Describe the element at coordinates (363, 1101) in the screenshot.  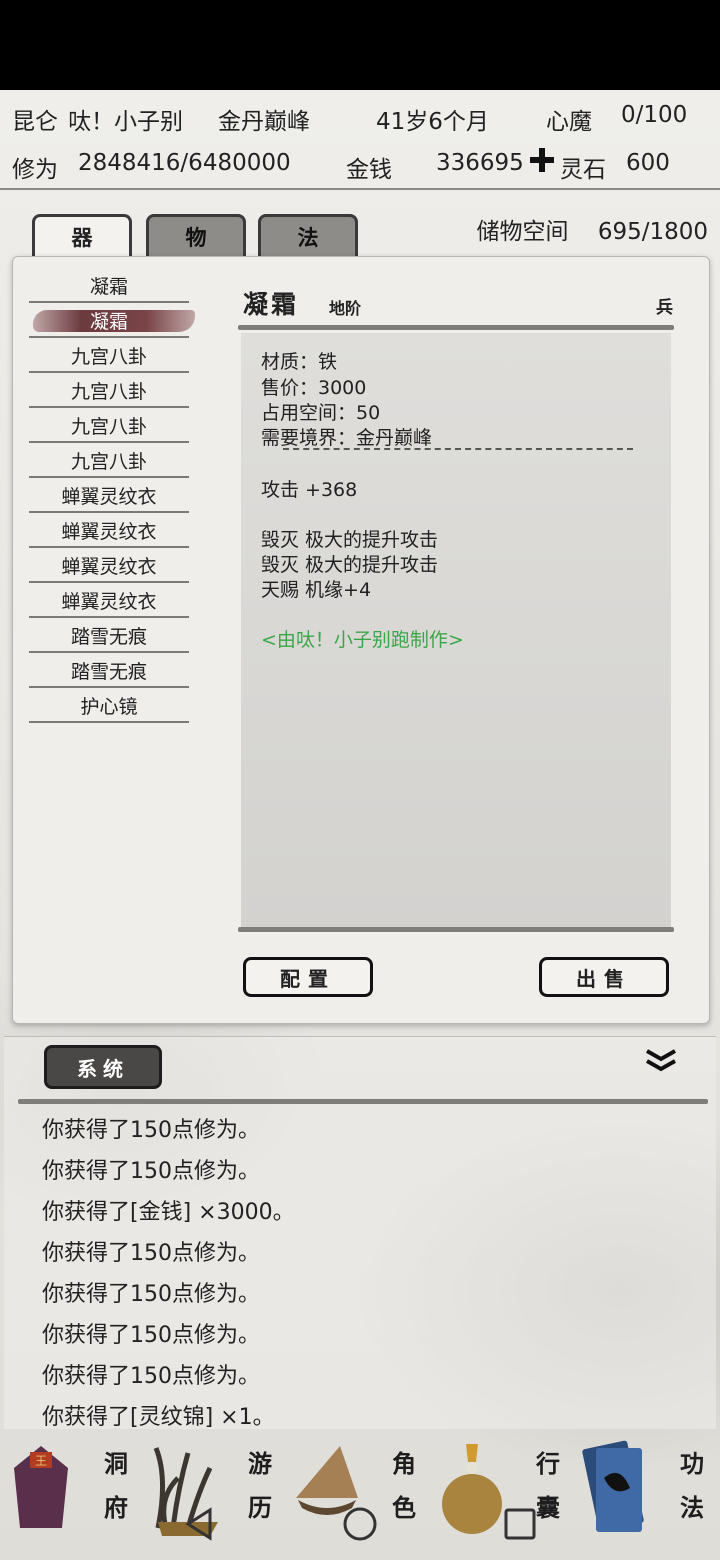
I see `log-divider` at that location.